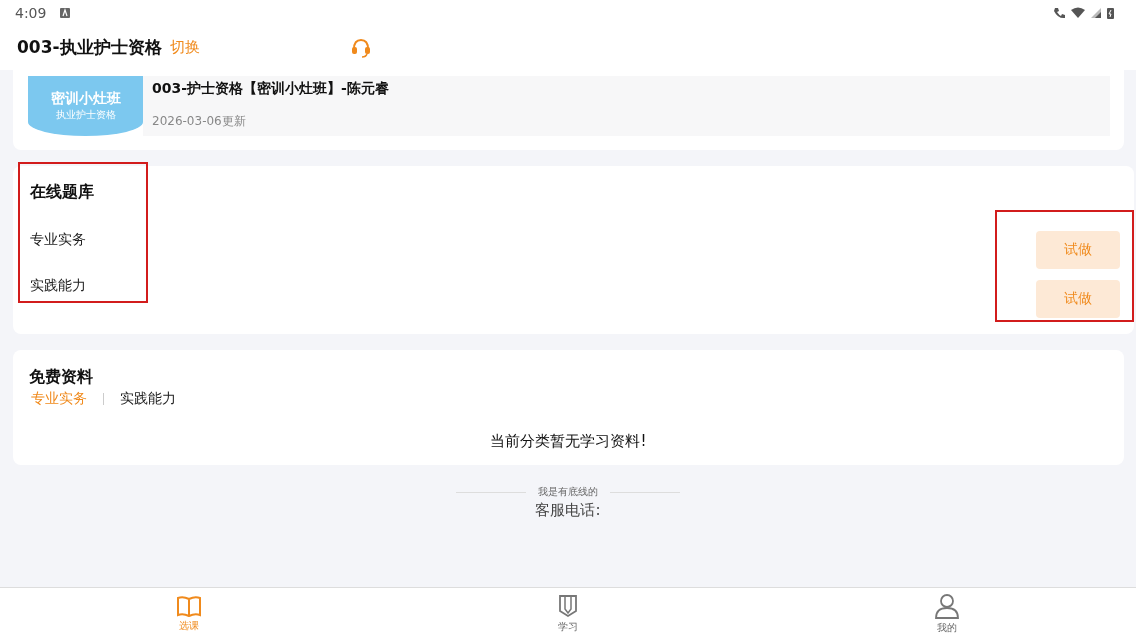 The height and width of the screenshot is (639, 1136). What do you see at coordinates (62, 192) in the screenshot?
I see `section-title: 在线题库` at bounding box center [62, 192].